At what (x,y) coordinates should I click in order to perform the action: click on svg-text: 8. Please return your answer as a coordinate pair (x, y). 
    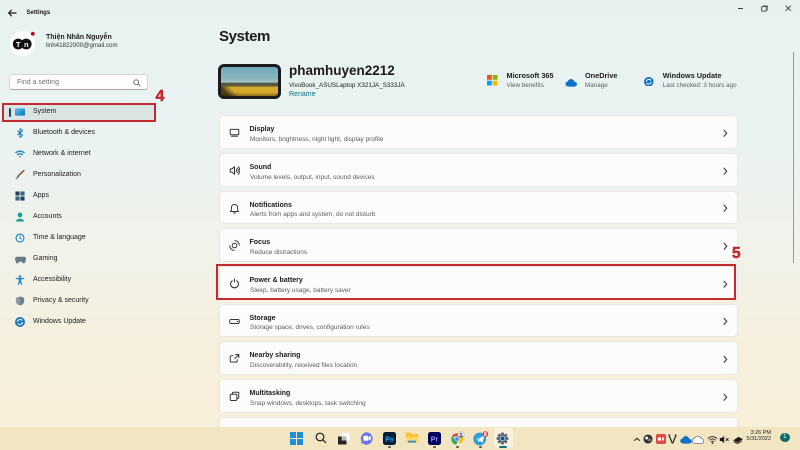
    Looking at the image, I should click on (485, 435).